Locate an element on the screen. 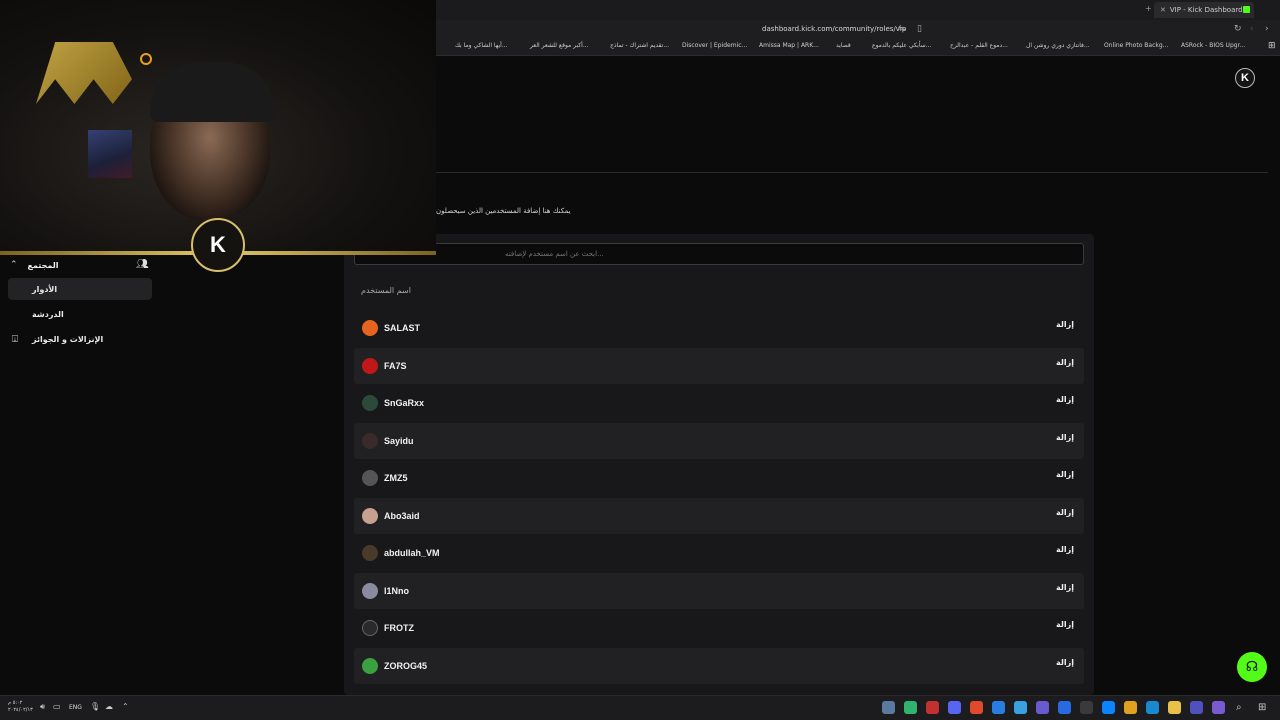 This screenshot has width=1280, height=720. sidebar-item-drops-rewards: الإنزالات و الجوائز is located at coordinates (80, 339).